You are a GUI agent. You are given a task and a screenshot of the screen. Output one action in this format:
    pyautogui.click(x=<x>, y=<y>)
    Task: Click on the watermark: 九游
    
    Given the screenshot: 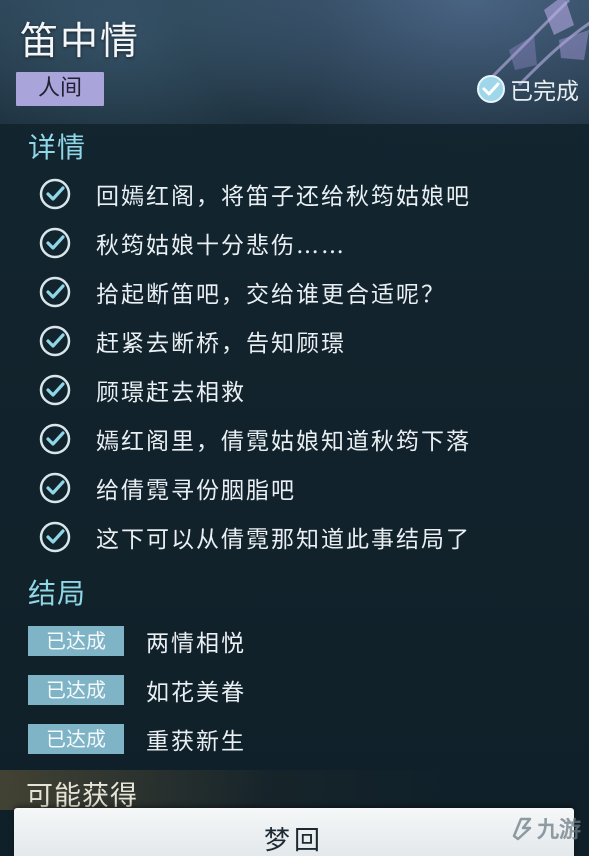 What is the action you would take?
    pyautogui.click(x=545, y=828)
    